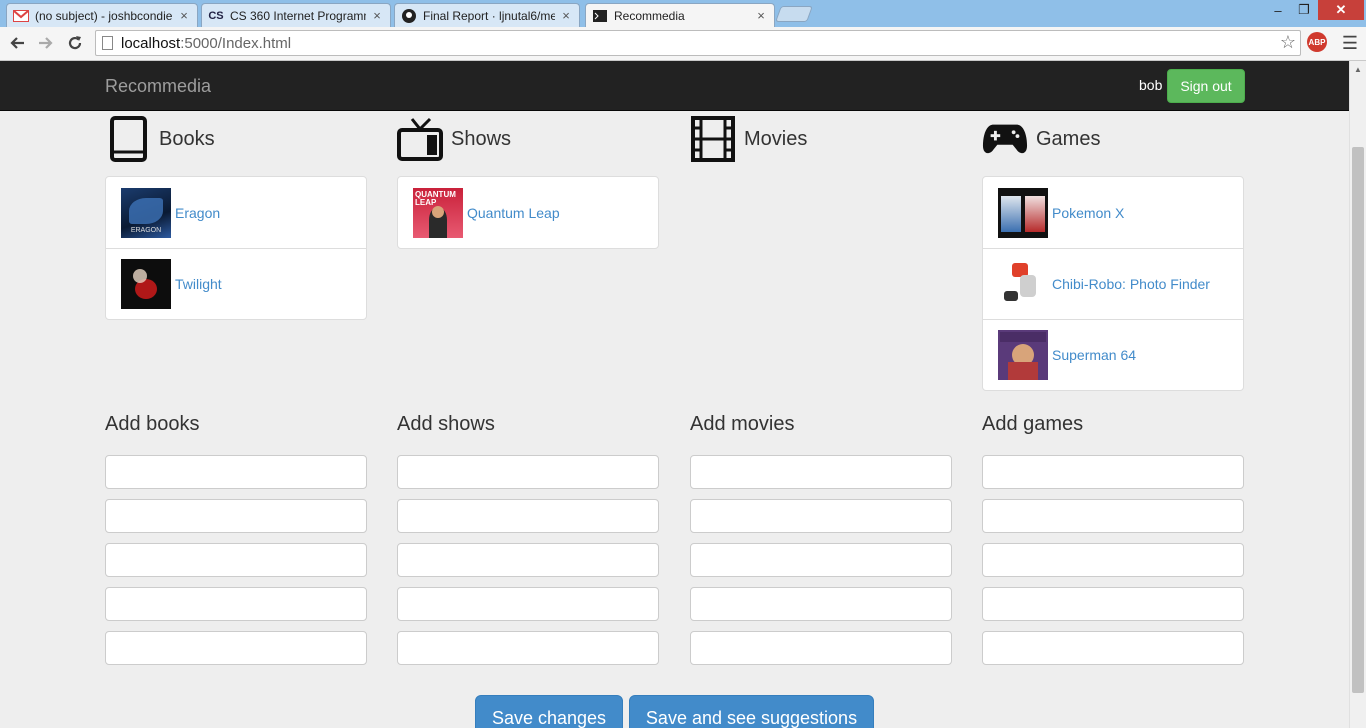 This screenshot has height=728, width=1366. Describe the element at coordinates (236, 212) in the screenshot. I see `list-item: ERAGON Eragon` at that location.